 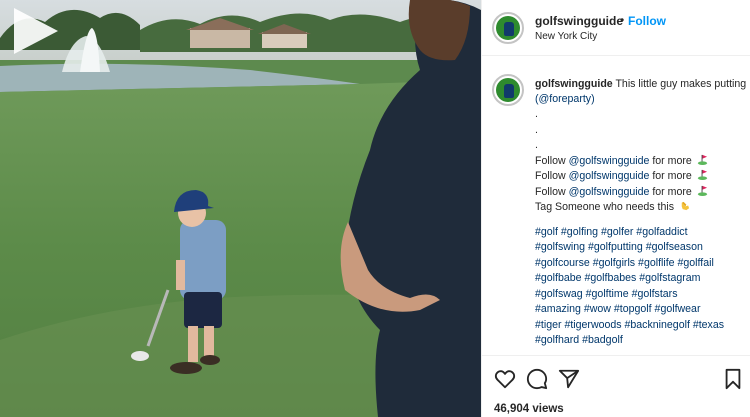 What do you see at coordinates (681, 84) in the screenshot?
I see `caption-text: This little guy makes putting look easy` at bounding box center [681, 84].